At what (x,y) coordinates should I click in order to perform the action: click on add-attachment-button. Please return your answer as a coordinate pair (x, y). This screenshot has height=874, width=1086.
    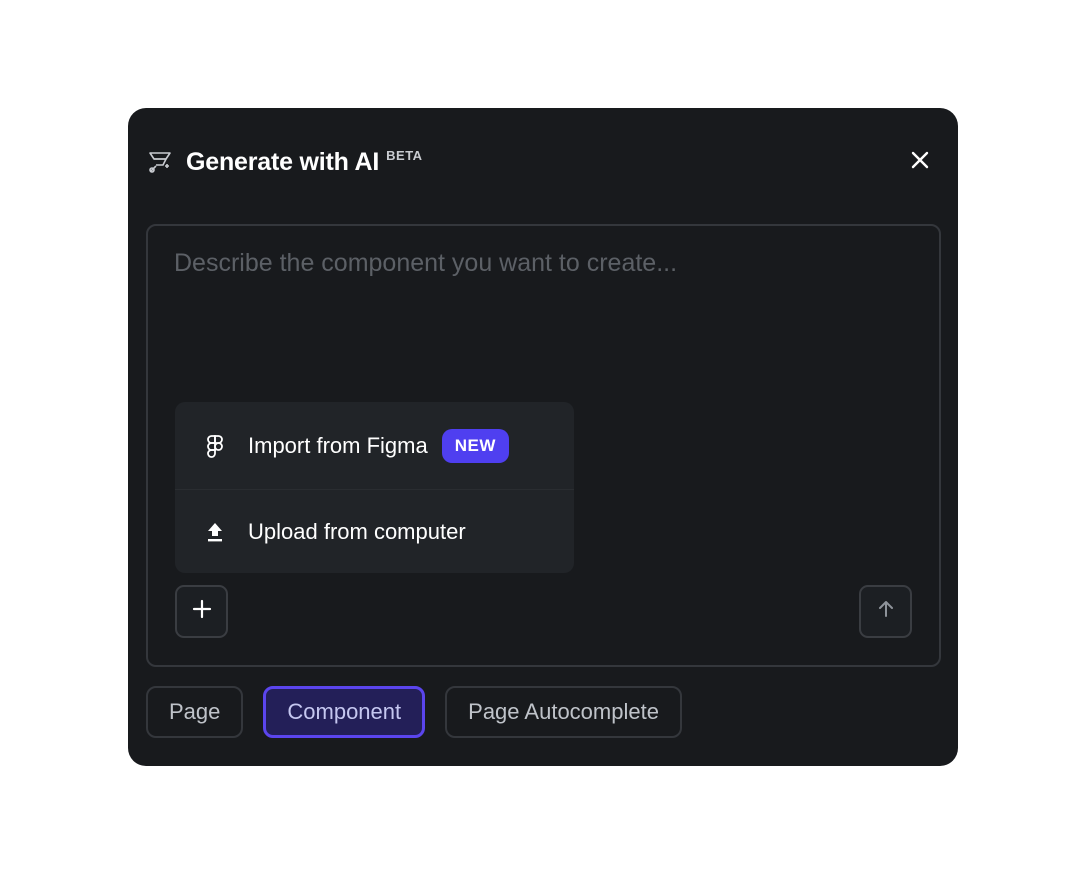
    Looking at the image, I should click on (201, 611).